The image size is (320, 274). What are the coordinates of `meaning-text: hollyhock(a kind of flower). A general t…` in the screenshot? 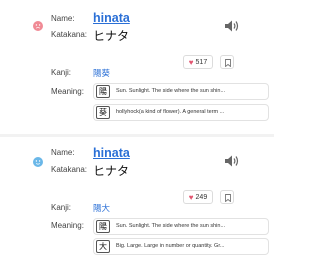 It's located at (170, 112).